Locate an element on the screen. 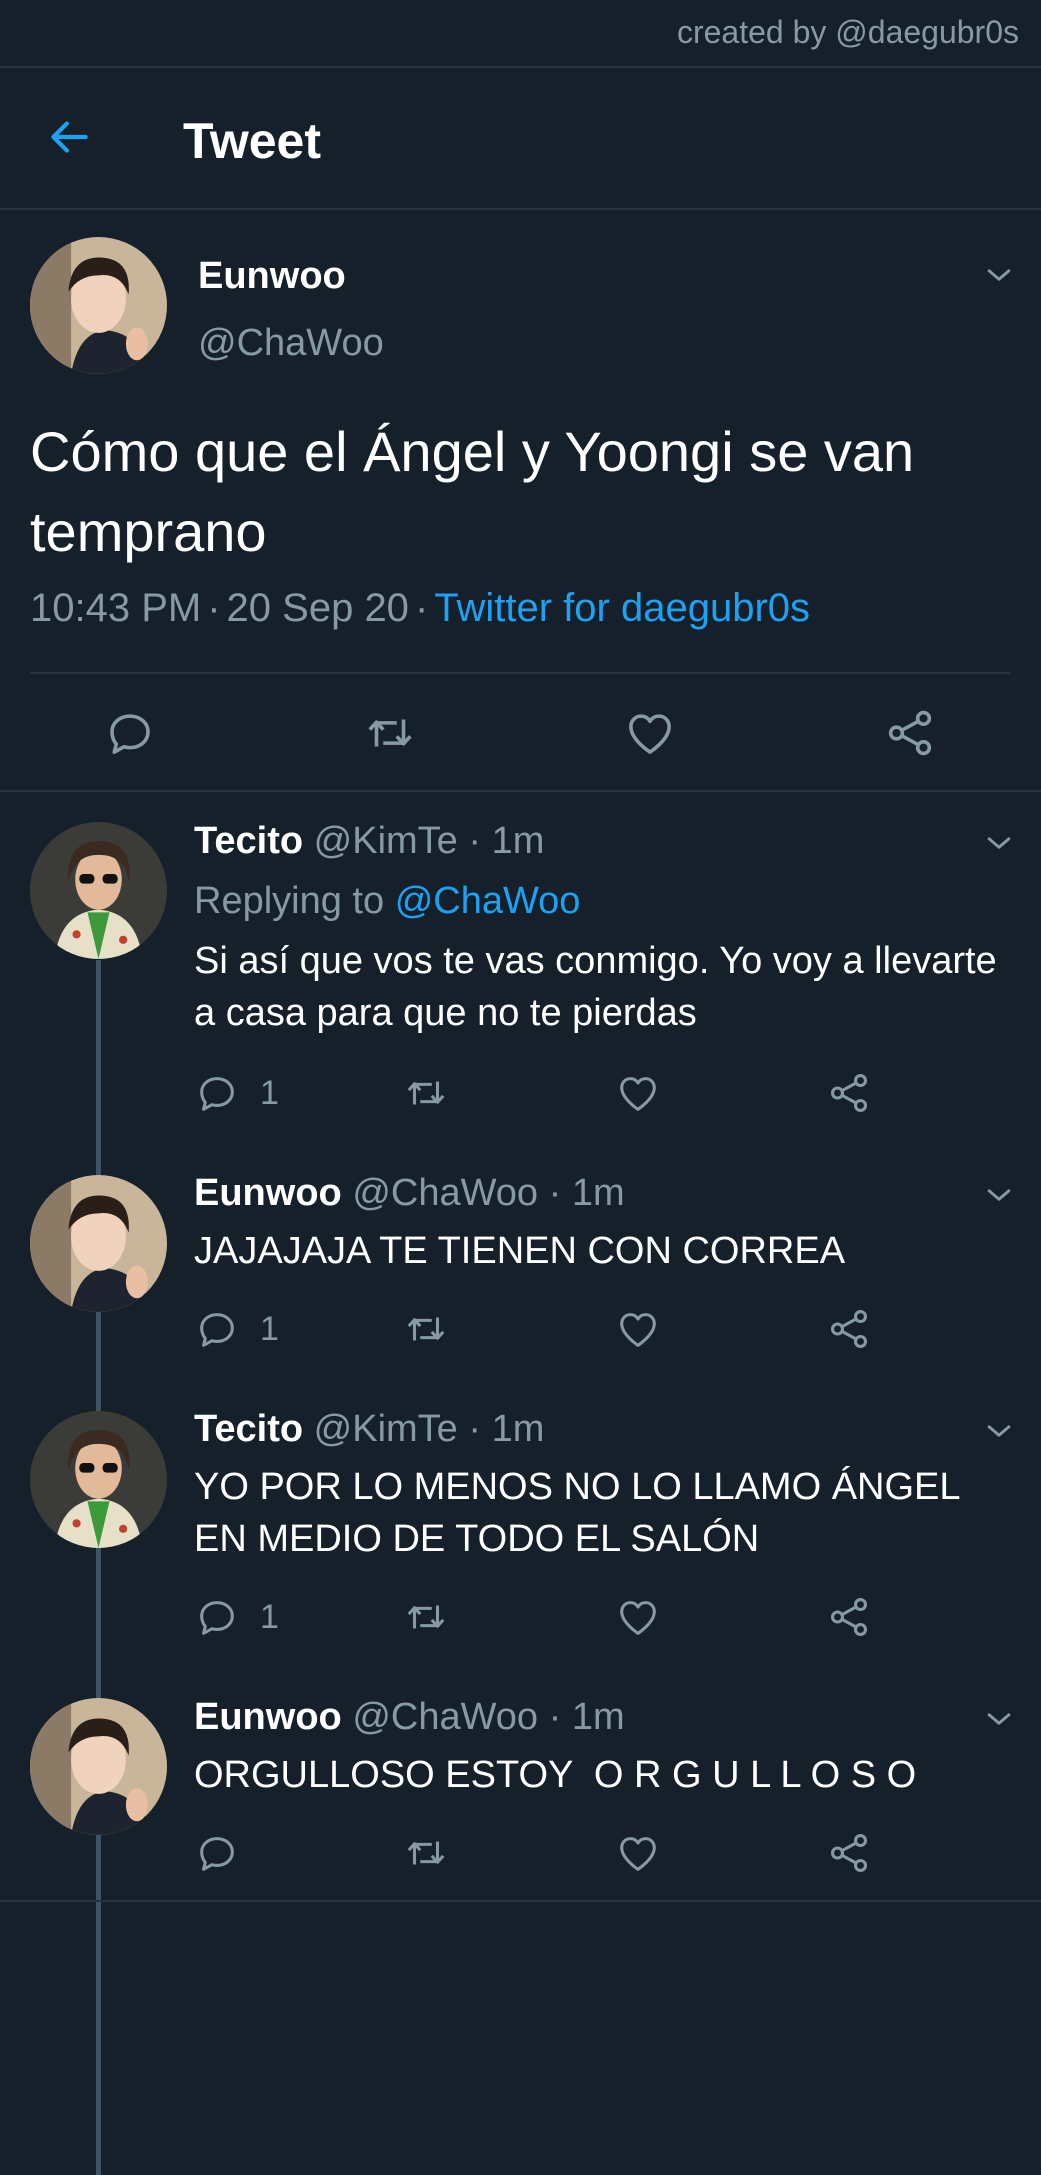 Image resolution: width=1041 pixels, height=2175 pixels. credit-text: created by @daegubr0s is located at coordinates (847, 32).